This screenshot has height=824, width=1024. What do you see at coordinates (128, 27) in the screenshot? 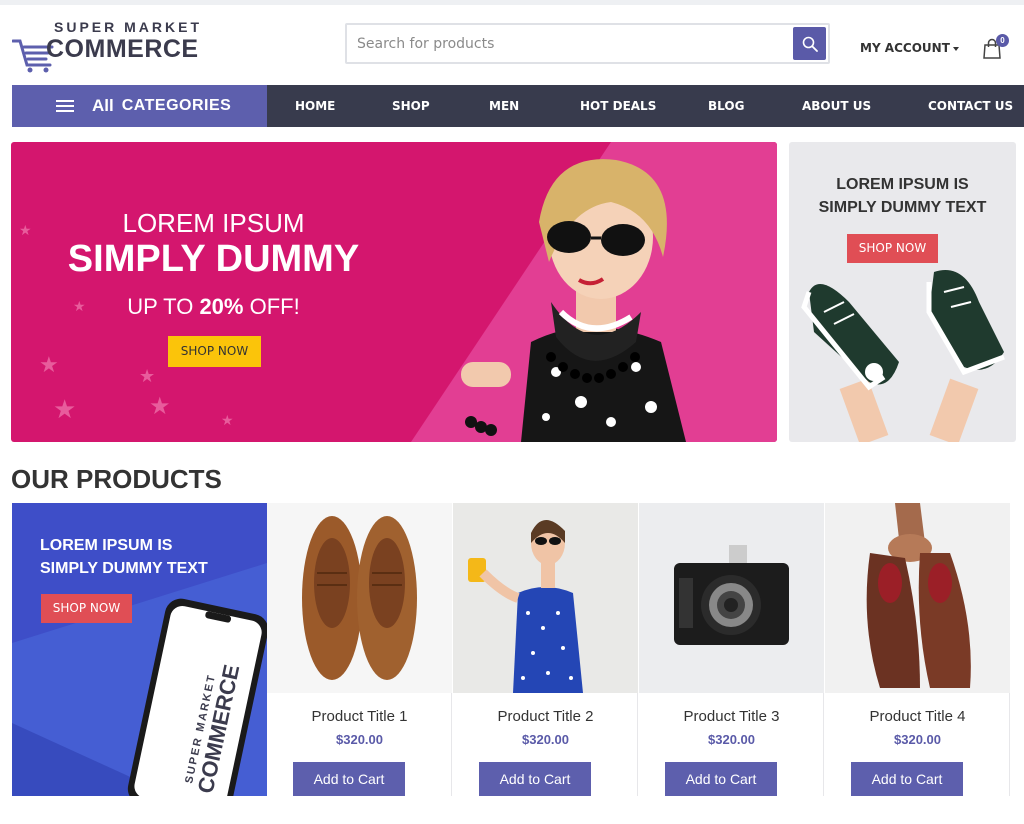
I see `logo-super-text: SUPER MARKET` at bounding box center [128, 27].